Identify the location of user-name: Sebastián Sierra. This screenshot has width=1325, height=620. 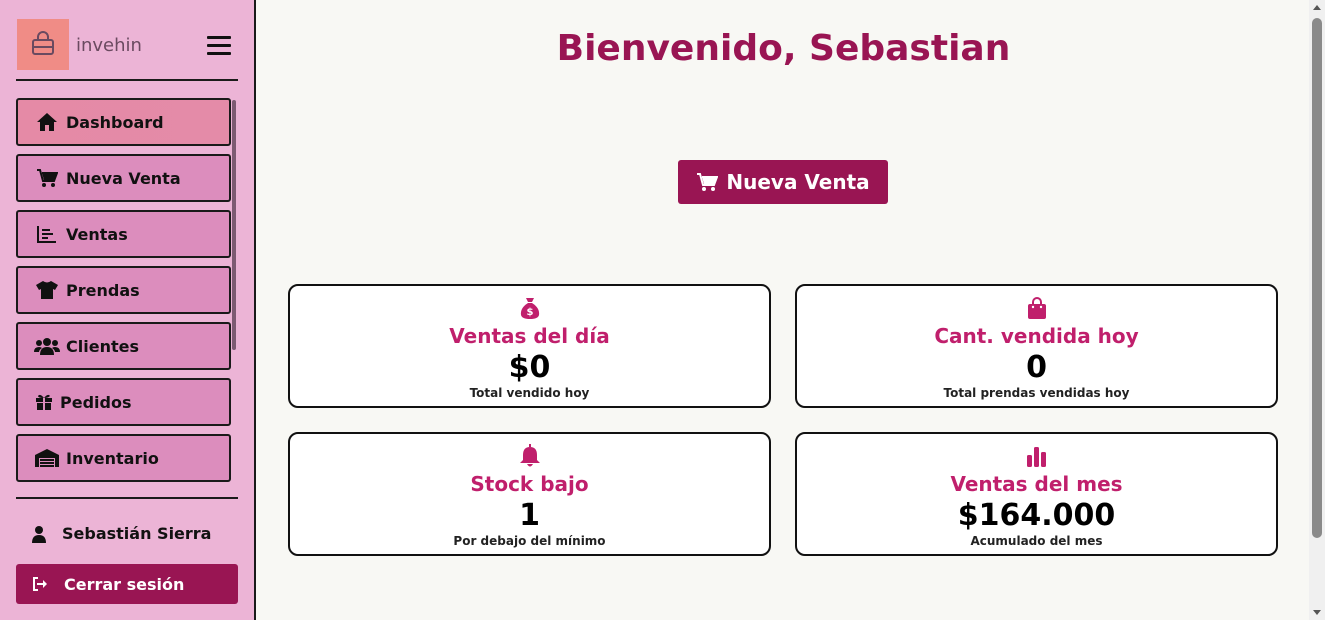
(137, 533).